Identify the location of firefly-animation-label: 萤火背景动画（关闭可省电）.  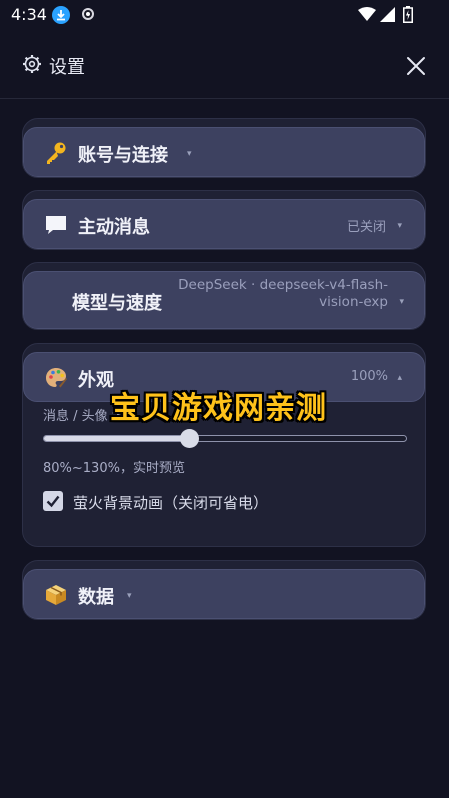
(171, 503).